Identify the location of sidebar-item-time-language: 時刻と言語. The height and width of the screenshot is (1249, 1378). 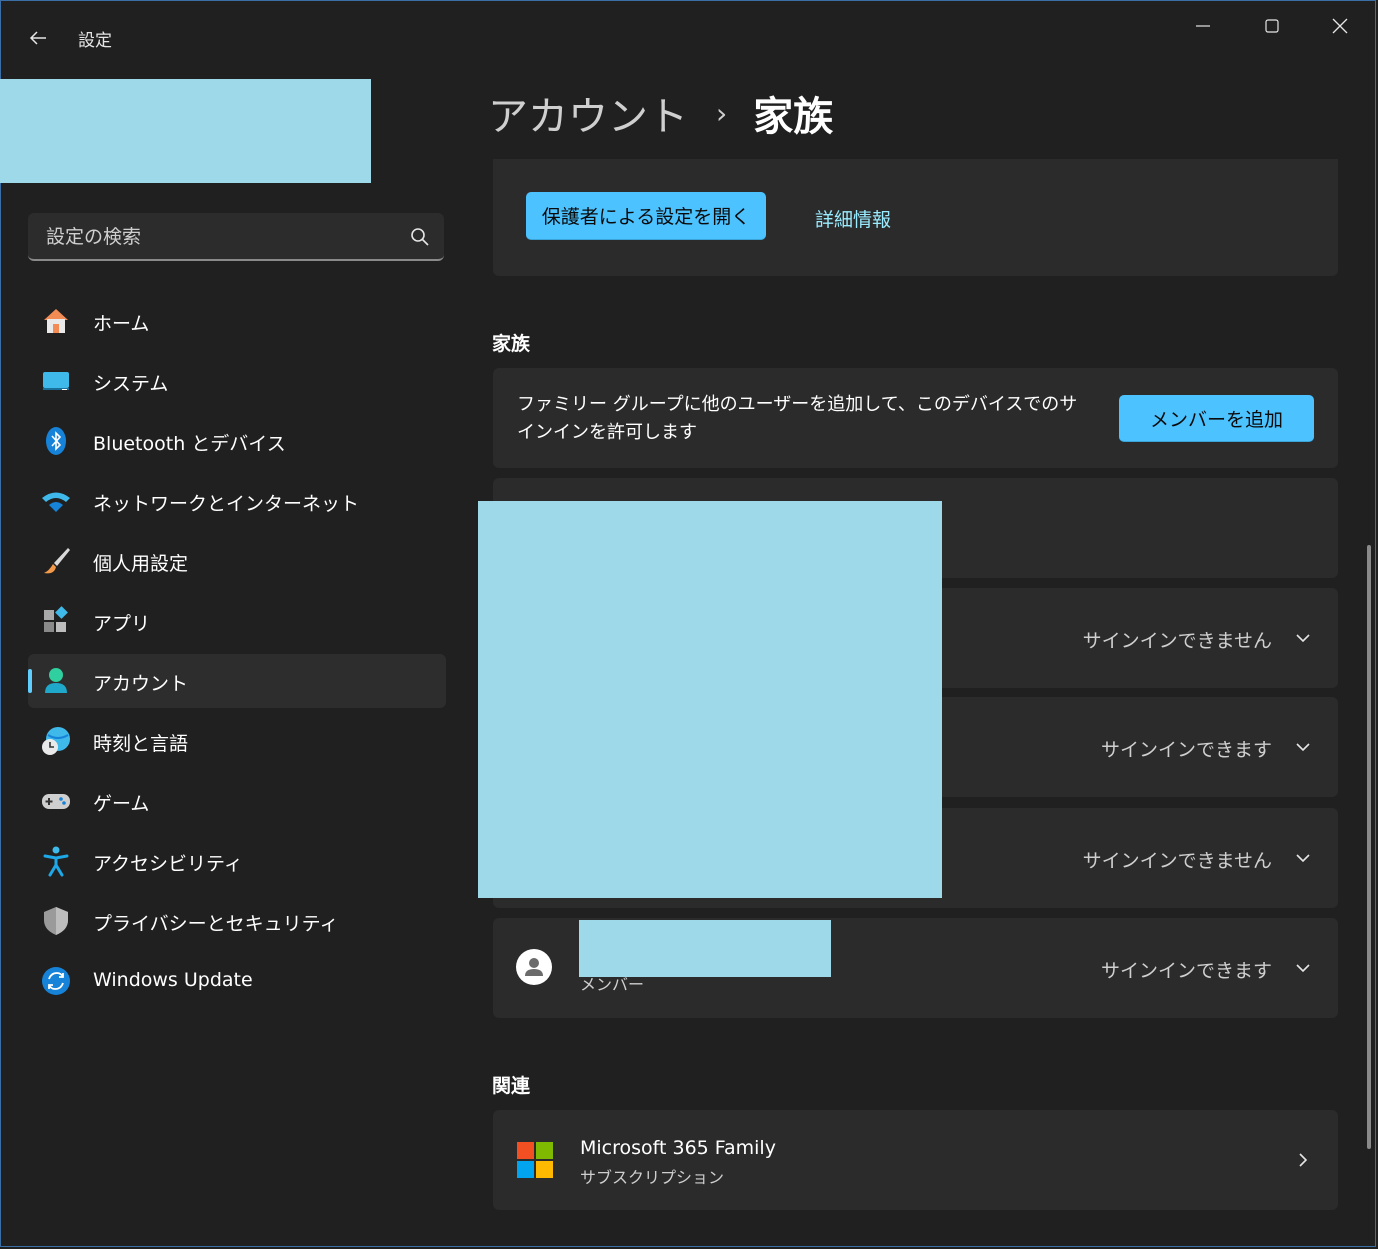
(237, 741).